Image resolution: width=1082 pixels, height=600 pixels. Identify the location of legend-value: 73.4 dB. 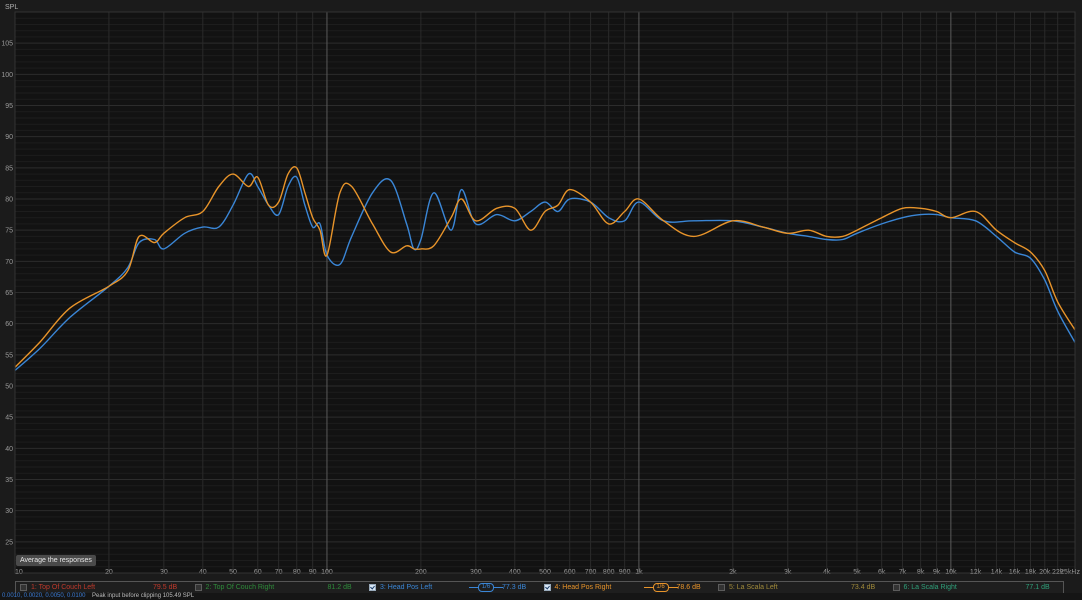
(863, 587).